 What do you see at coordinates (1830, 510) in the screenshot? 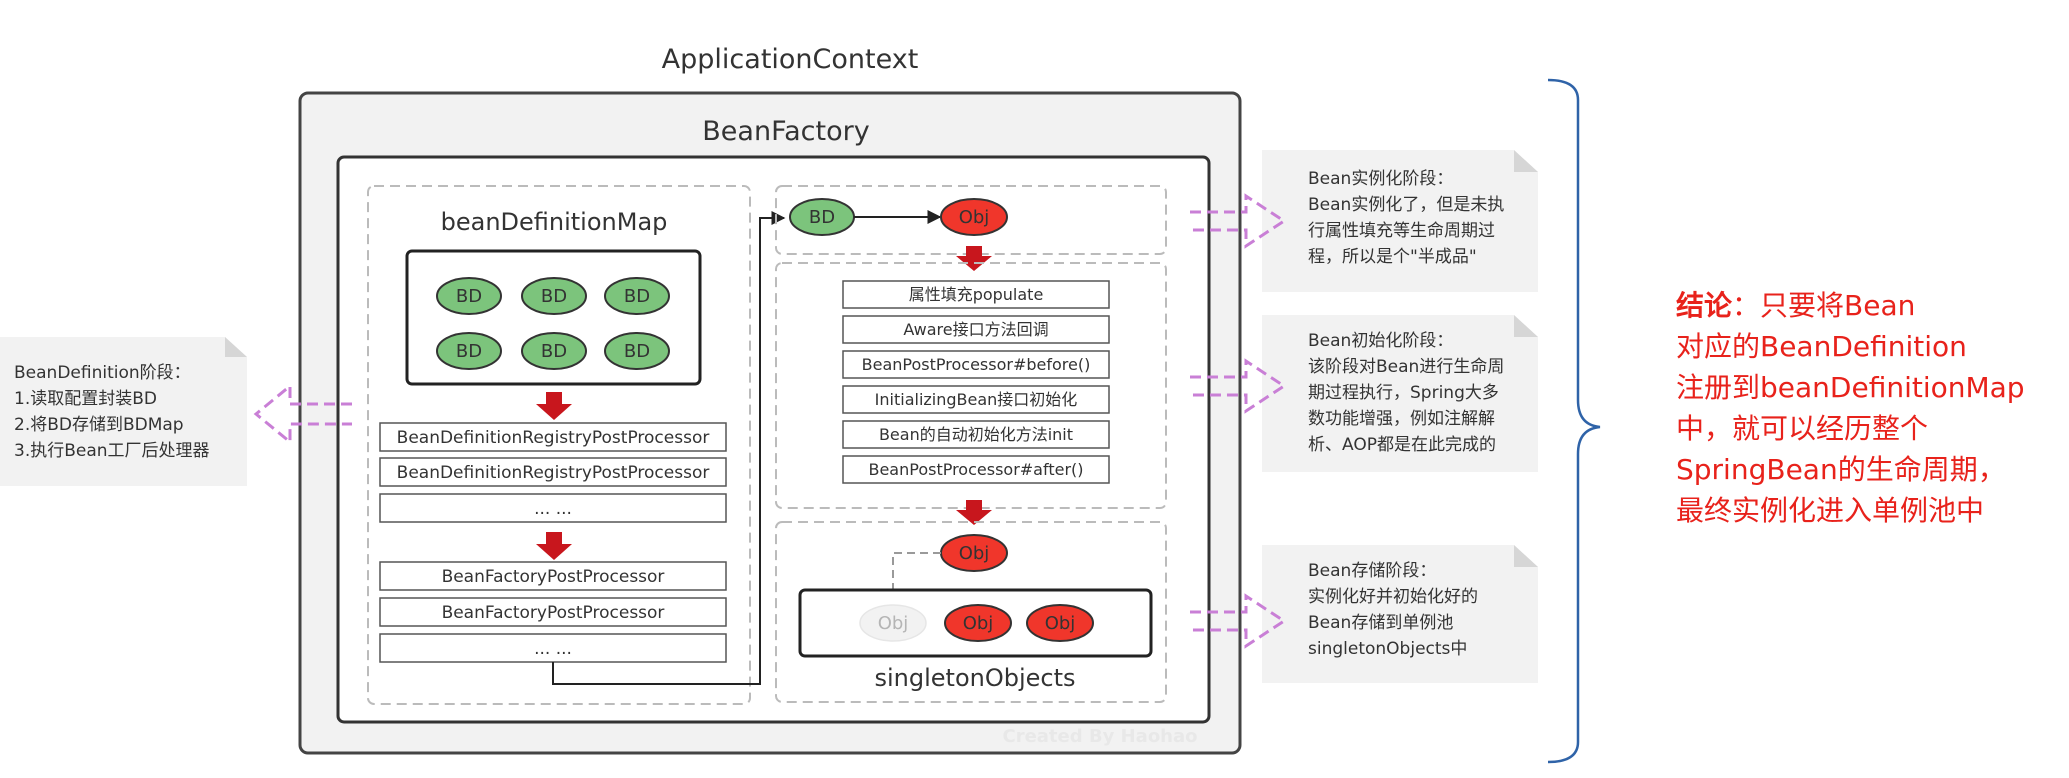
I see `conclusion-line: 最终实例化进入单例池中` at bounding box center [1830, 510].